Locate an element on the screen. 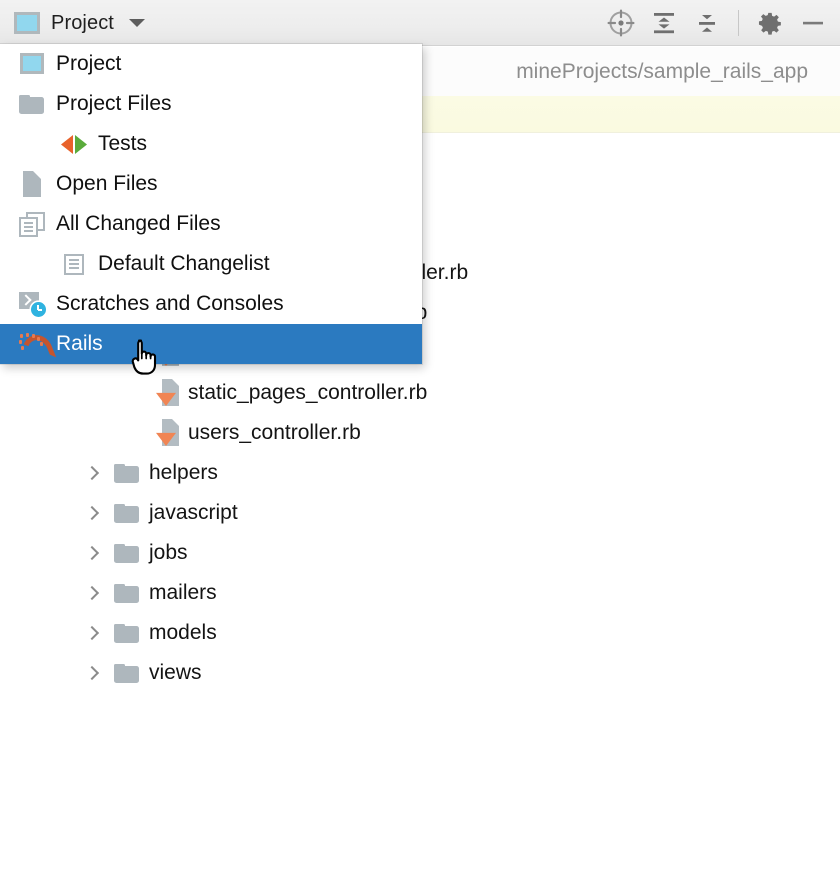 Image resolution: width=840 pixels, height=896 pixels. menu-item-label: Default Changelist is located at coordinates (184, 263).